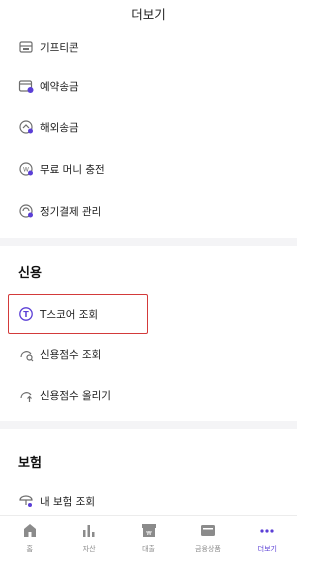 The height and width of the screenshot is (561, 320). What do you see at coordinates (29, 549) in the screenshot?
I see `tab-label: 홈` at bounding box center [29, 549].